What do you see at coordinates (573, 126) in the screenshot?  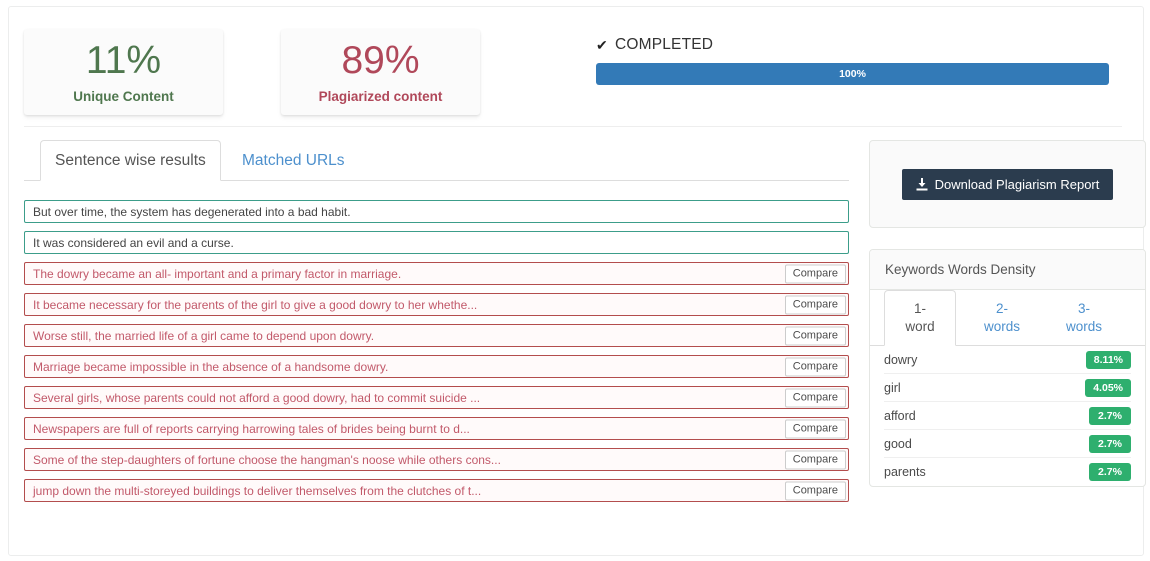 I see `section-divider` at bounding box center [573, 126].